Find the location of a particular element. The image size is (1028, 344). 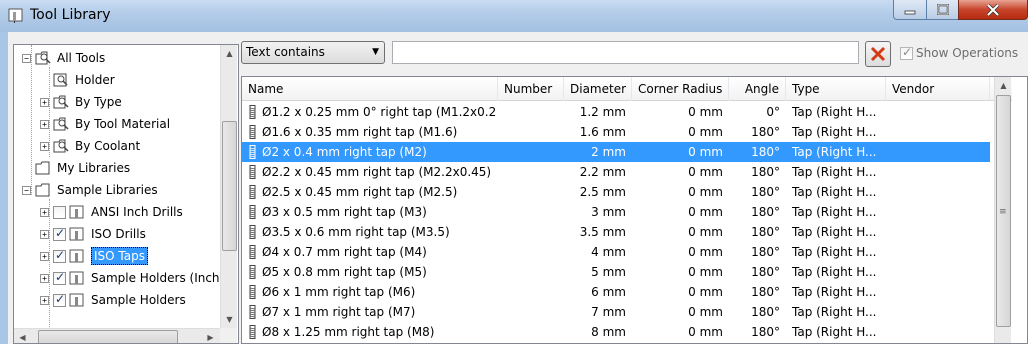

filter-mode-dropdown: Text contains ▼ is located at coordinates (313, 52).